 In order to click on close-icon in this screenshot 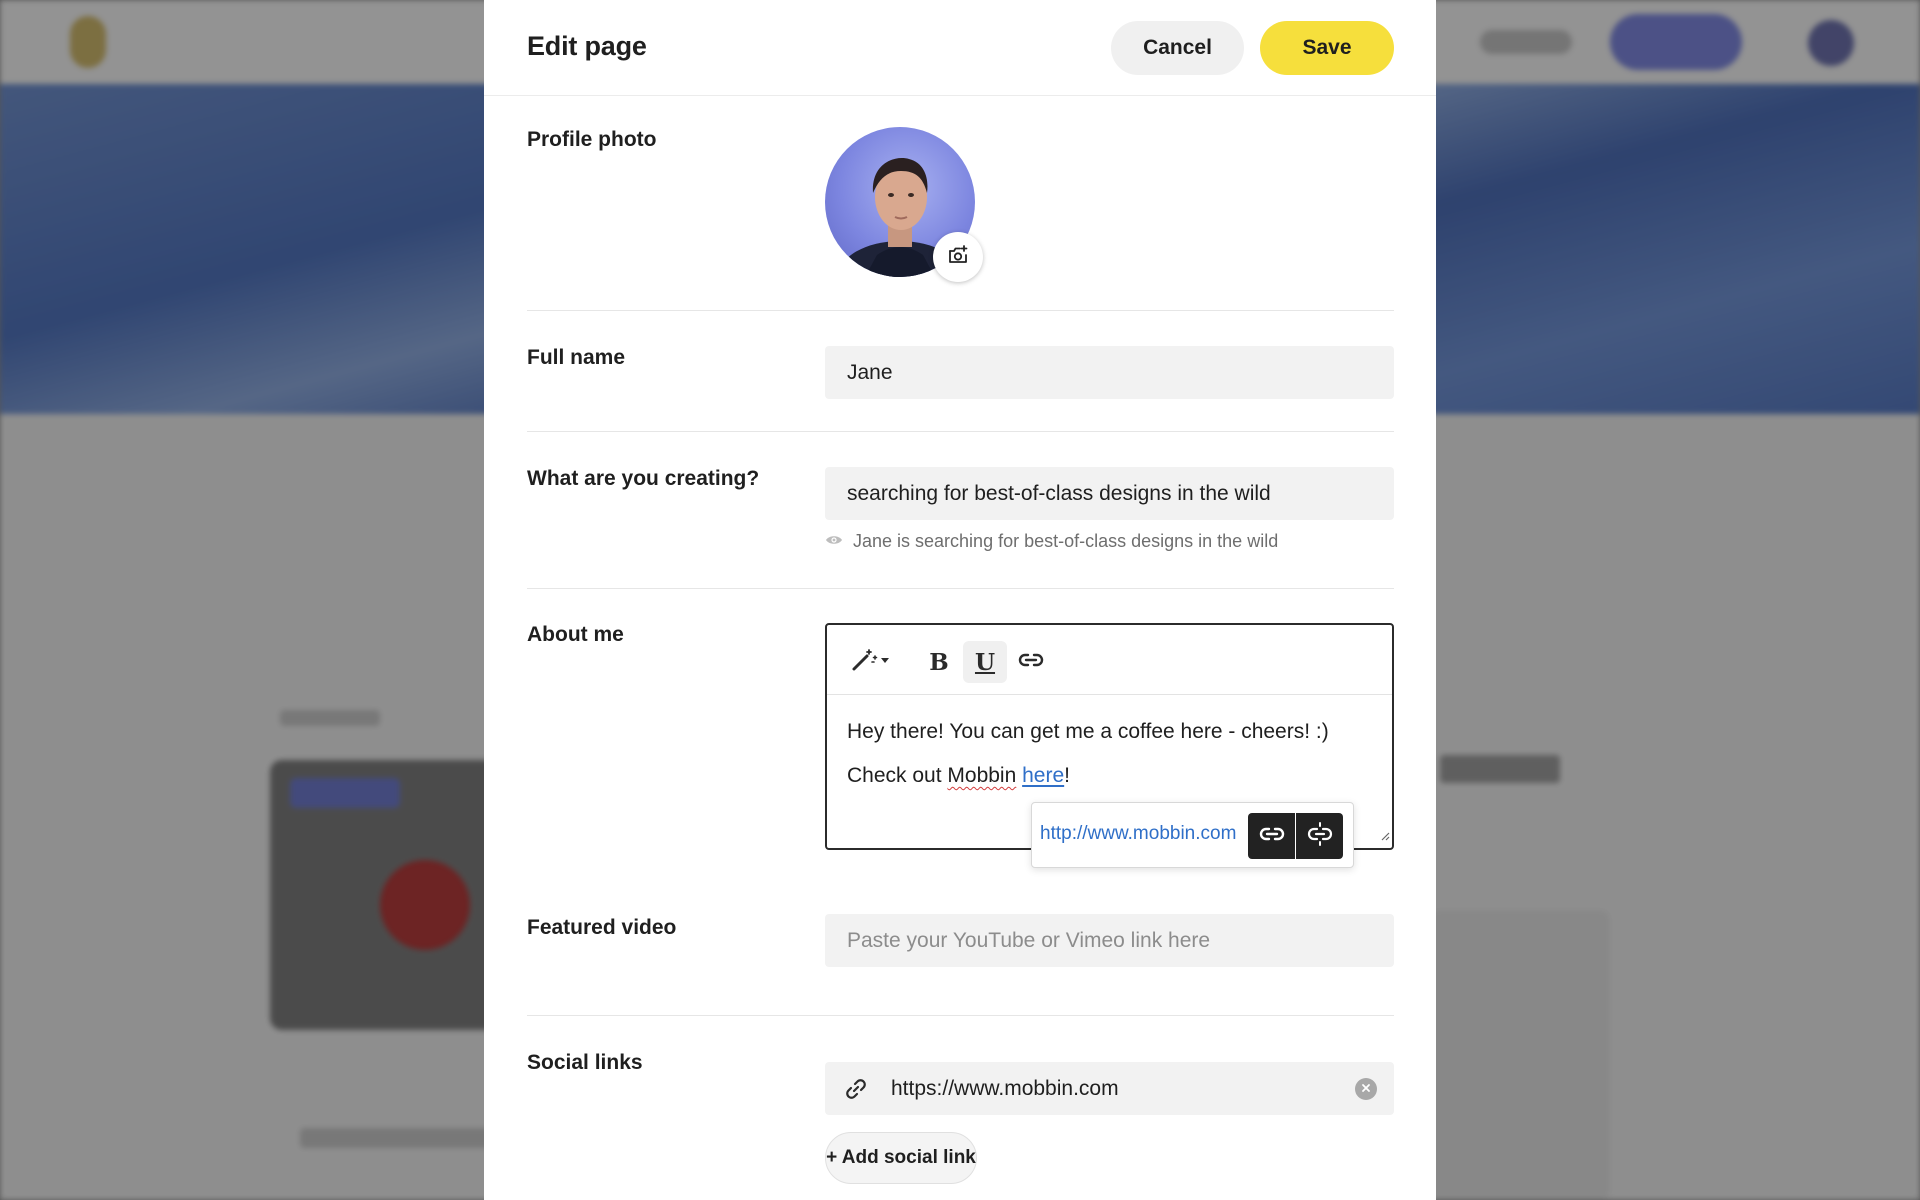, I will do `click(1366, 1089)`.